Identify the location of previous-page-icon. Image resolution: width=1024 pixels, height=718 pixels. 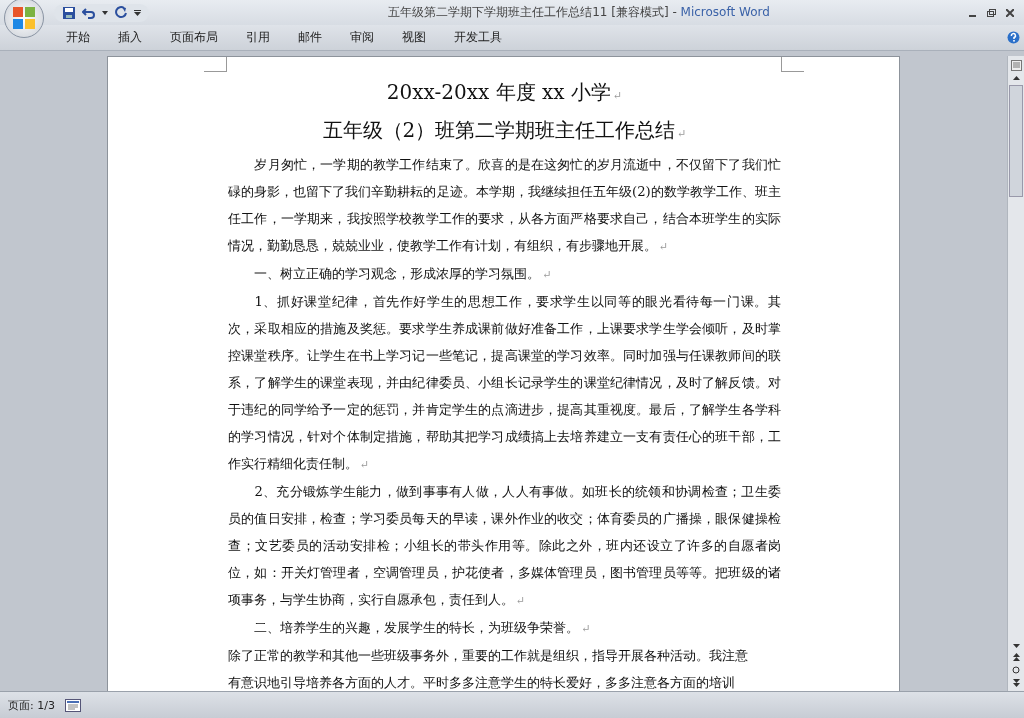
(1016, 657).